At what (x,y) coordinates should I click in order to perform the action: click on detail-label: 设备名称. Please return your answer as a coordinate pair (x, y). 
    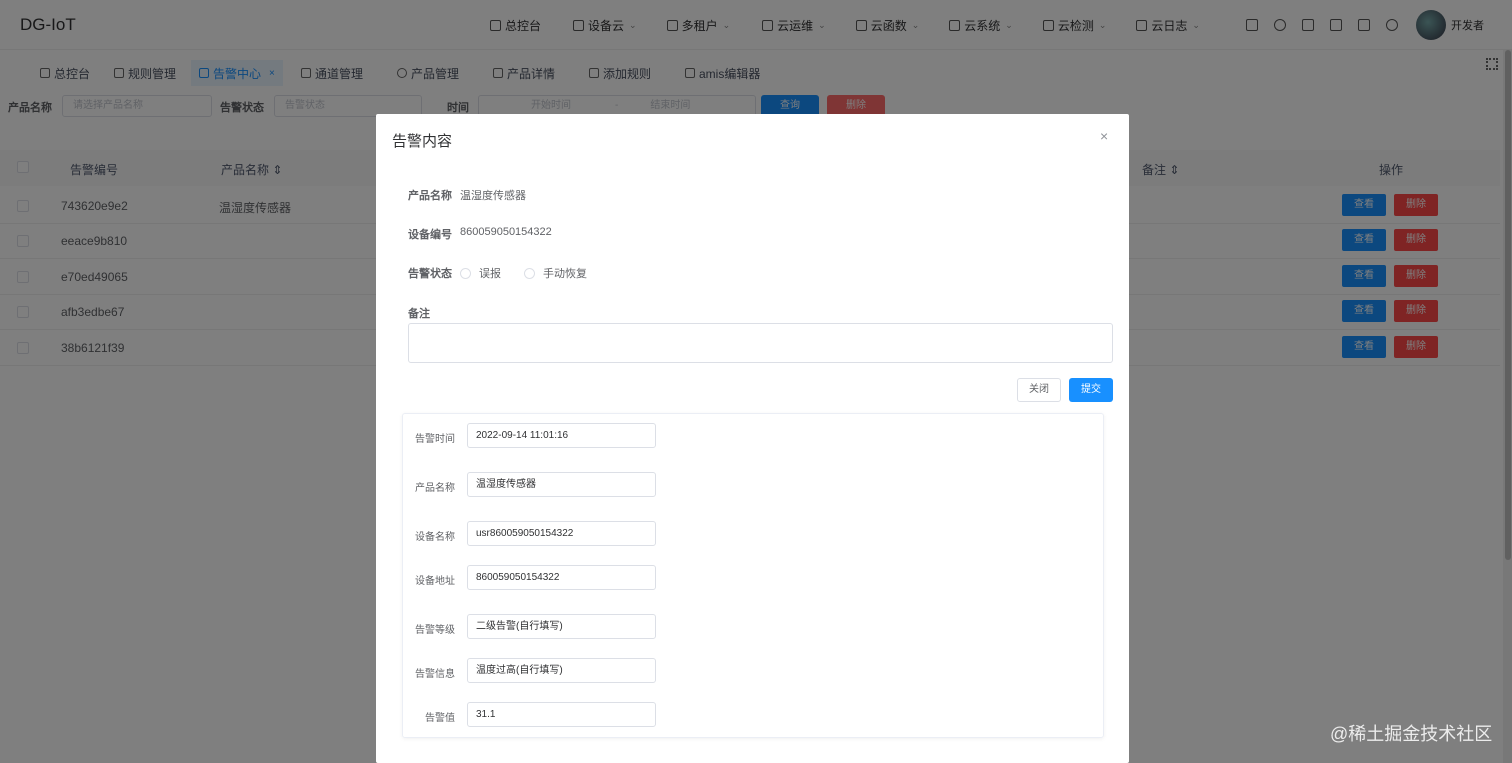
    Looking at the image, I should click on (435, 537).